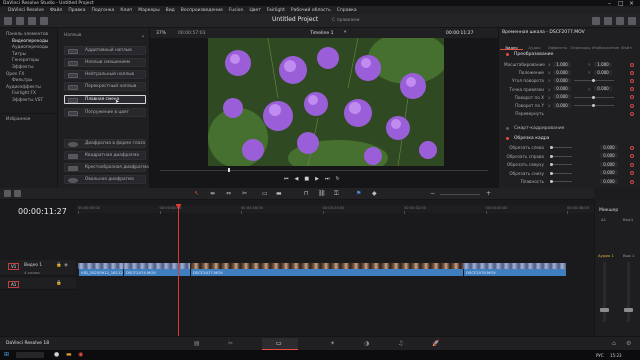  Describe the element at coordinates (279, 193) in the screenshot. I see `overwrite-clip-icon: ▬` at that location.